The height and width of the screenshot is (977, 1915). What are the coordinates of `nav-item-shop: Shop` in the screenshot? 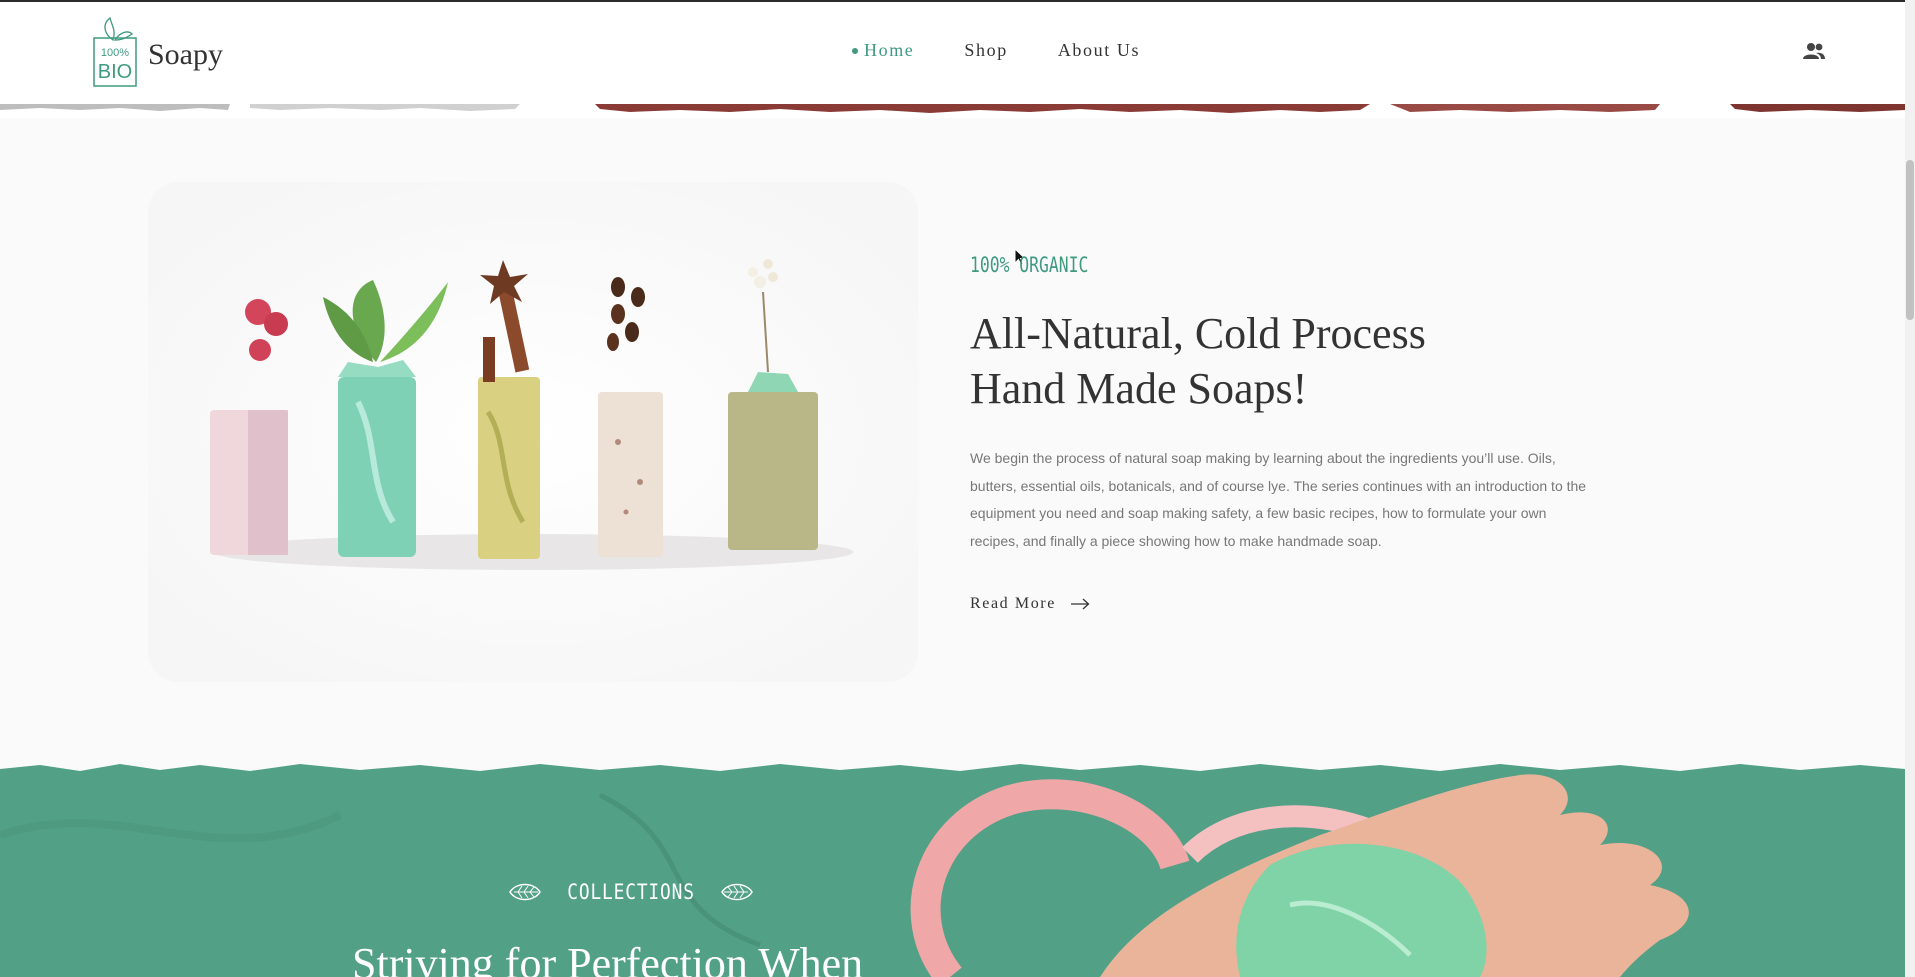 It's located at (985, 50).